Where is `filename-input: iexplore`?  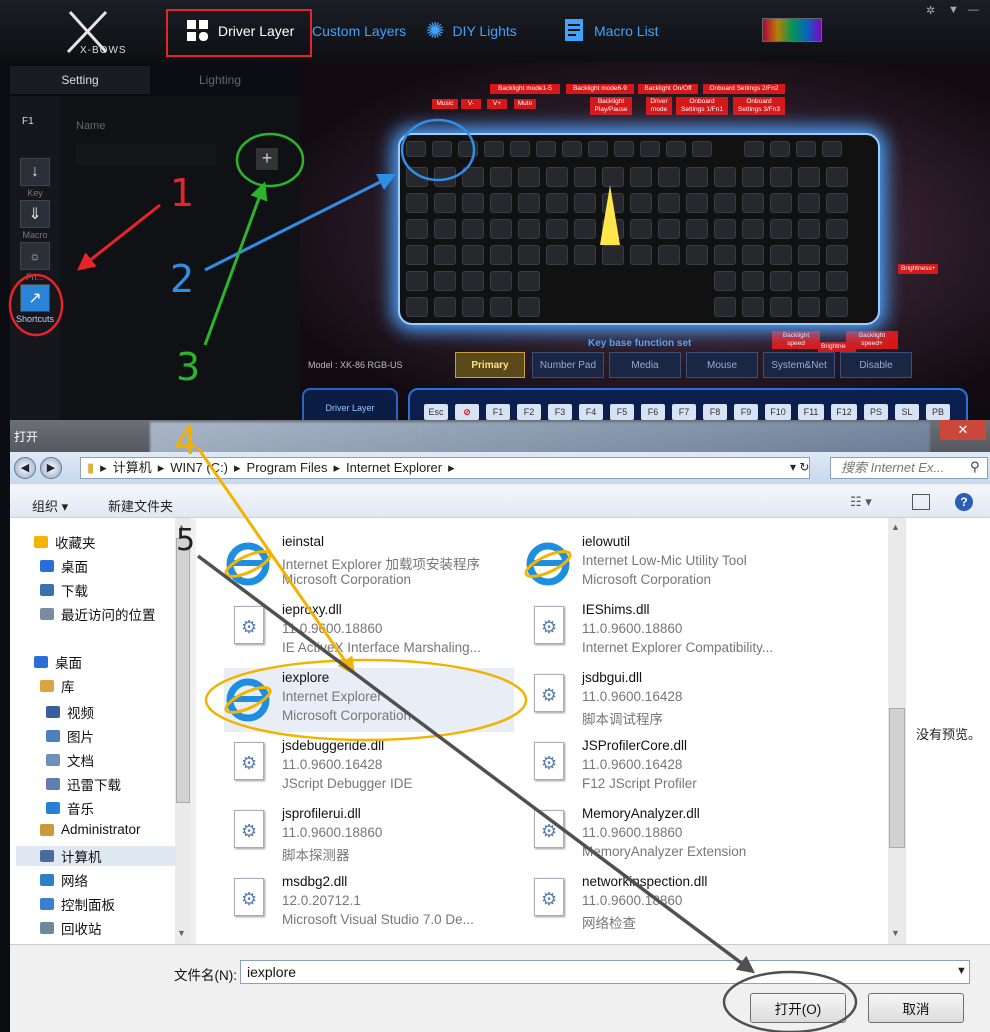 filename-input: iexplore is located at coordinates (605, 972).